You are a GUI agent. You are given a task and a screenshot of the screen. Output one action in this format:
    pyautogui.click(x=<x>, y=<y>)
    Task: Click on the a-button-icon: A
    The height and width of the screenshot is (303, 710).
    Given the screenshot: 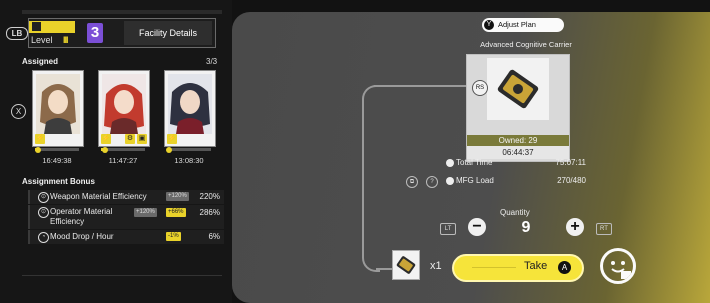 What is the action you would take?
    pyautogui.click(x=564, y=267)
    